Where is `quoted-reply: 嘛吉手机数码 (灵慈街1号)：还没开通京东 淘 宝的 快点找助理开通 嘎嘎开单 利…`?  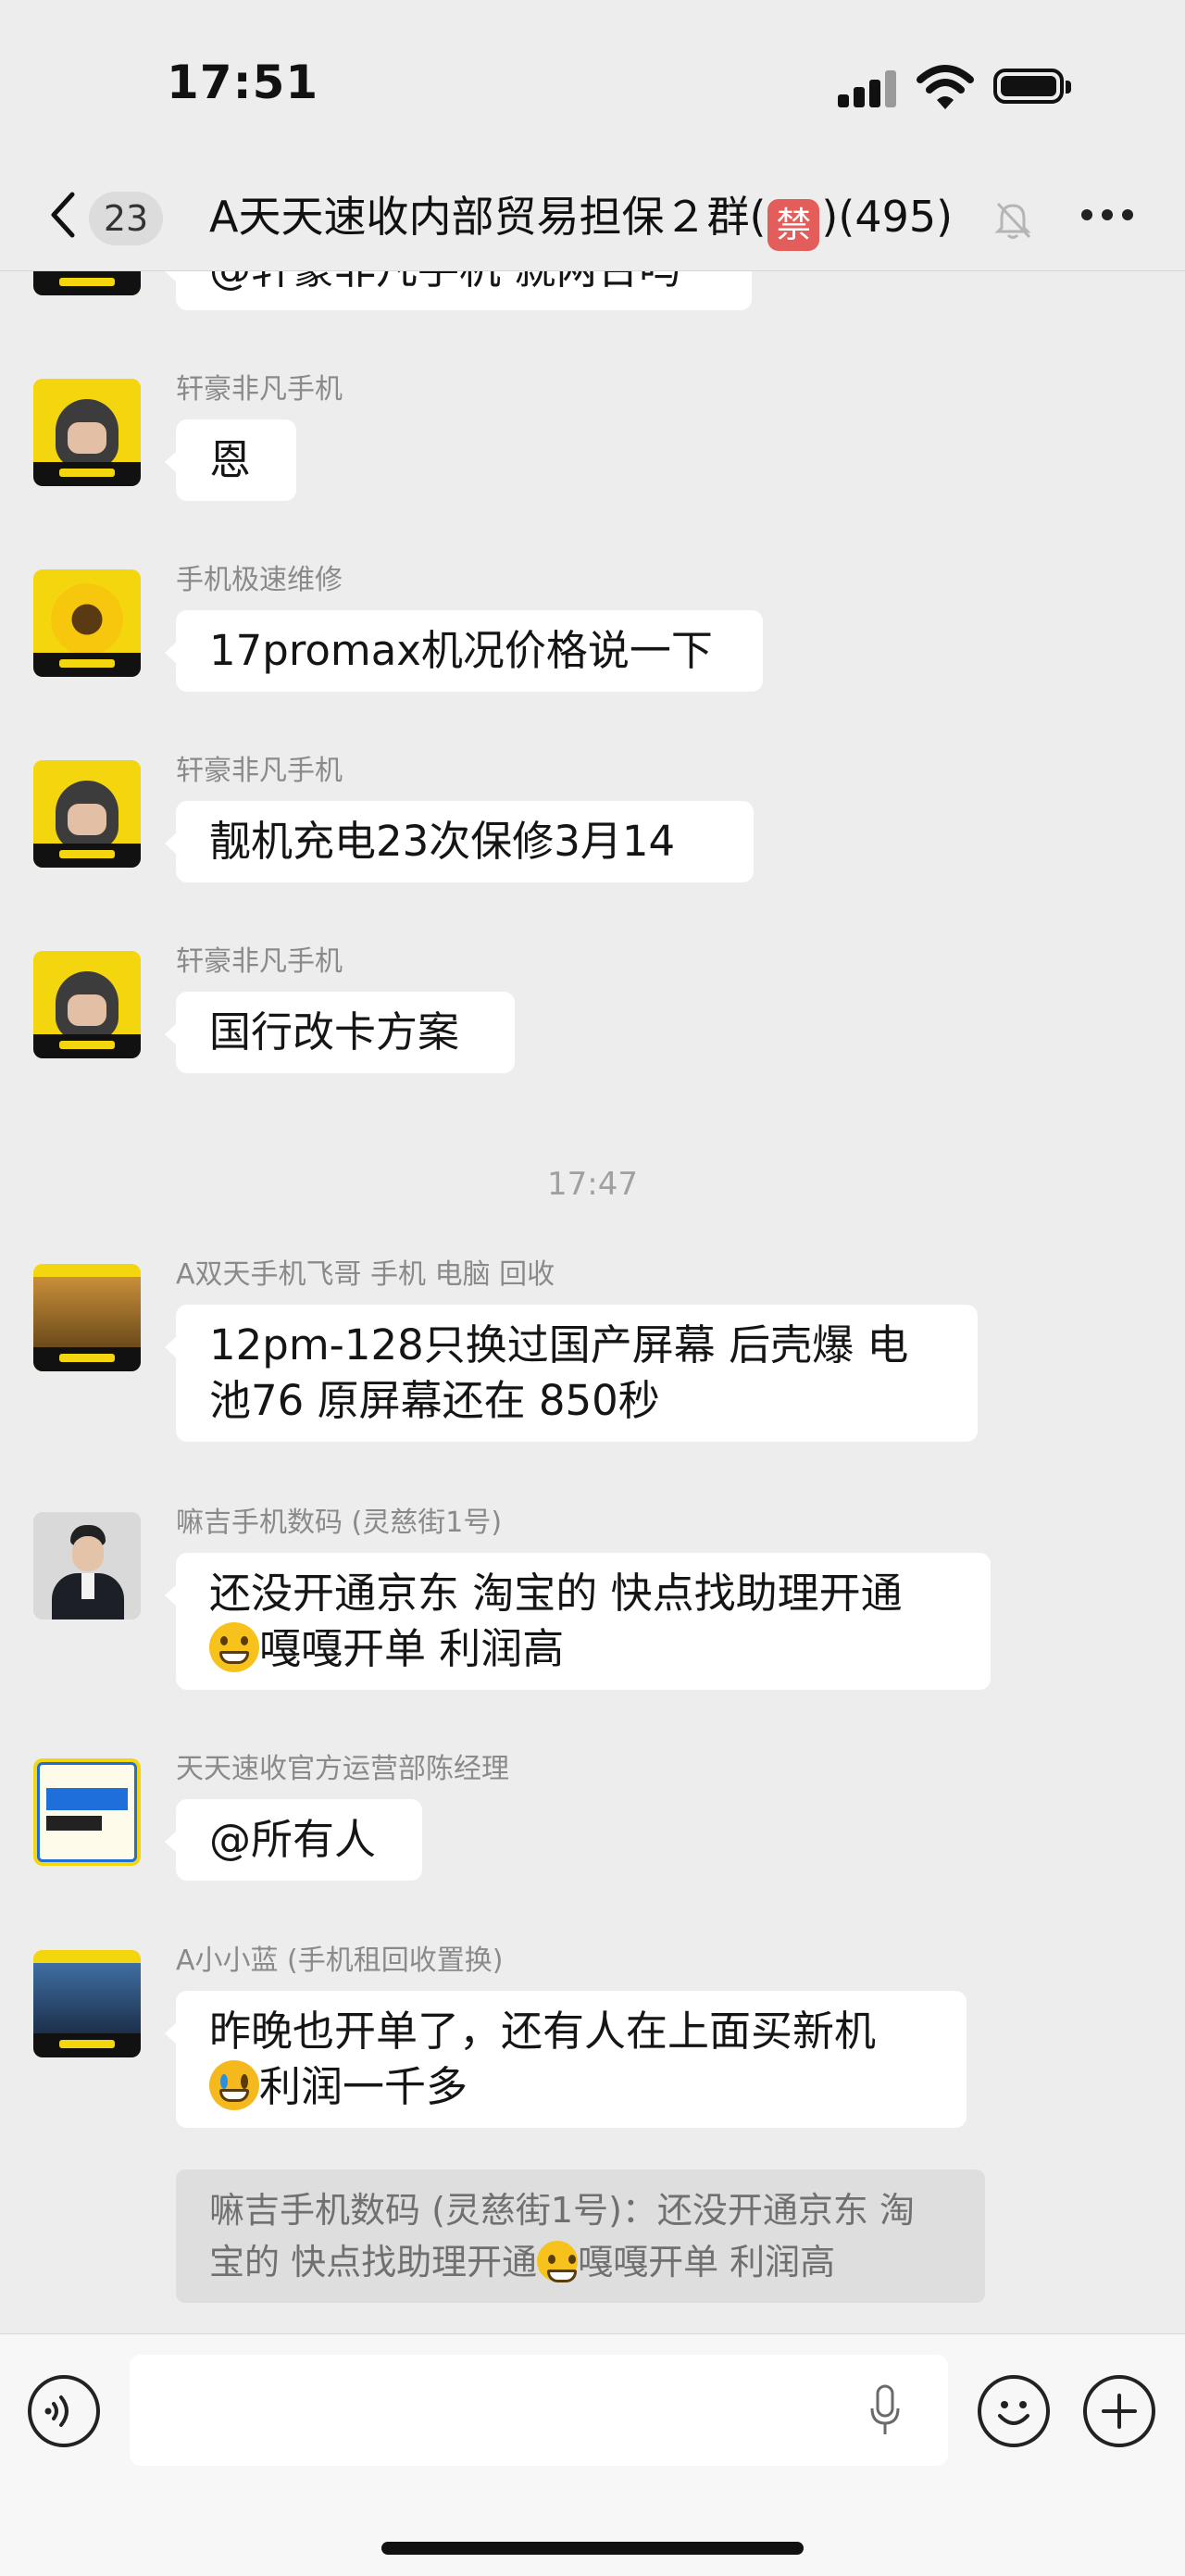
quoted-reply: 嘛吉手机数码 (灵慈街1号)：还没开通京东 淘 宝的 快点找助理开通 嘎嘎开单 利… is located at coordinates (580, 2236).